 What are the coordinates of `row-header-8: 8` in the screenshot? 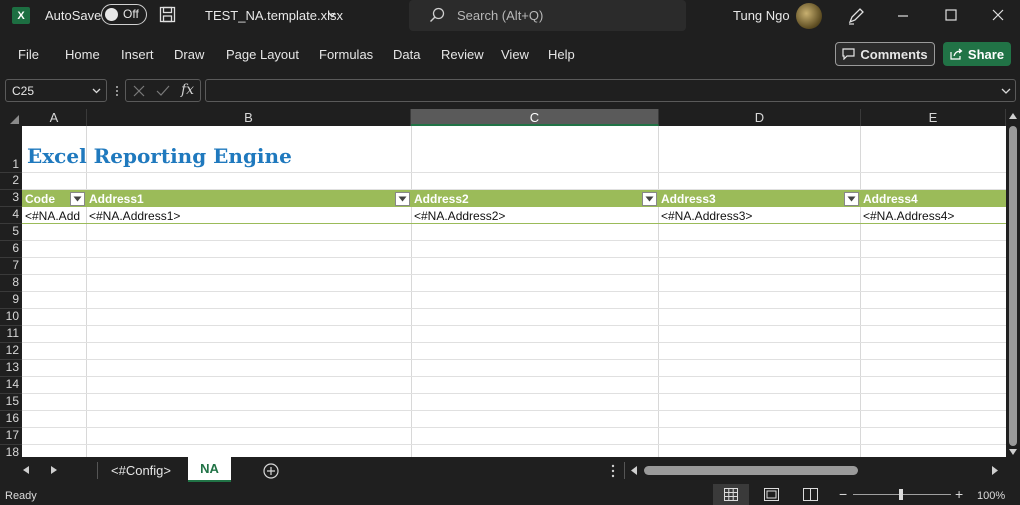 It's located at (11, 283).